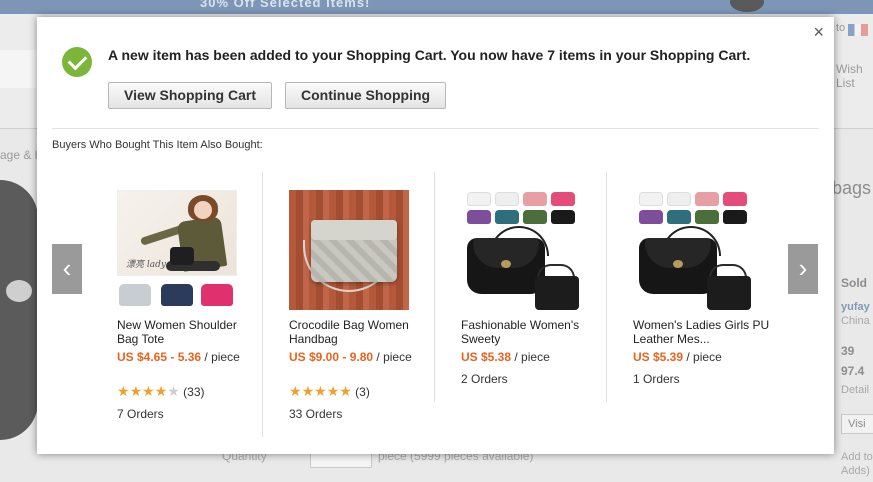 This screenshot has width=873, height=482. What do you see at coordinates (193, 392) in the screenshot?
I see `rating-count: (33)` at bounding box center [193, 392].